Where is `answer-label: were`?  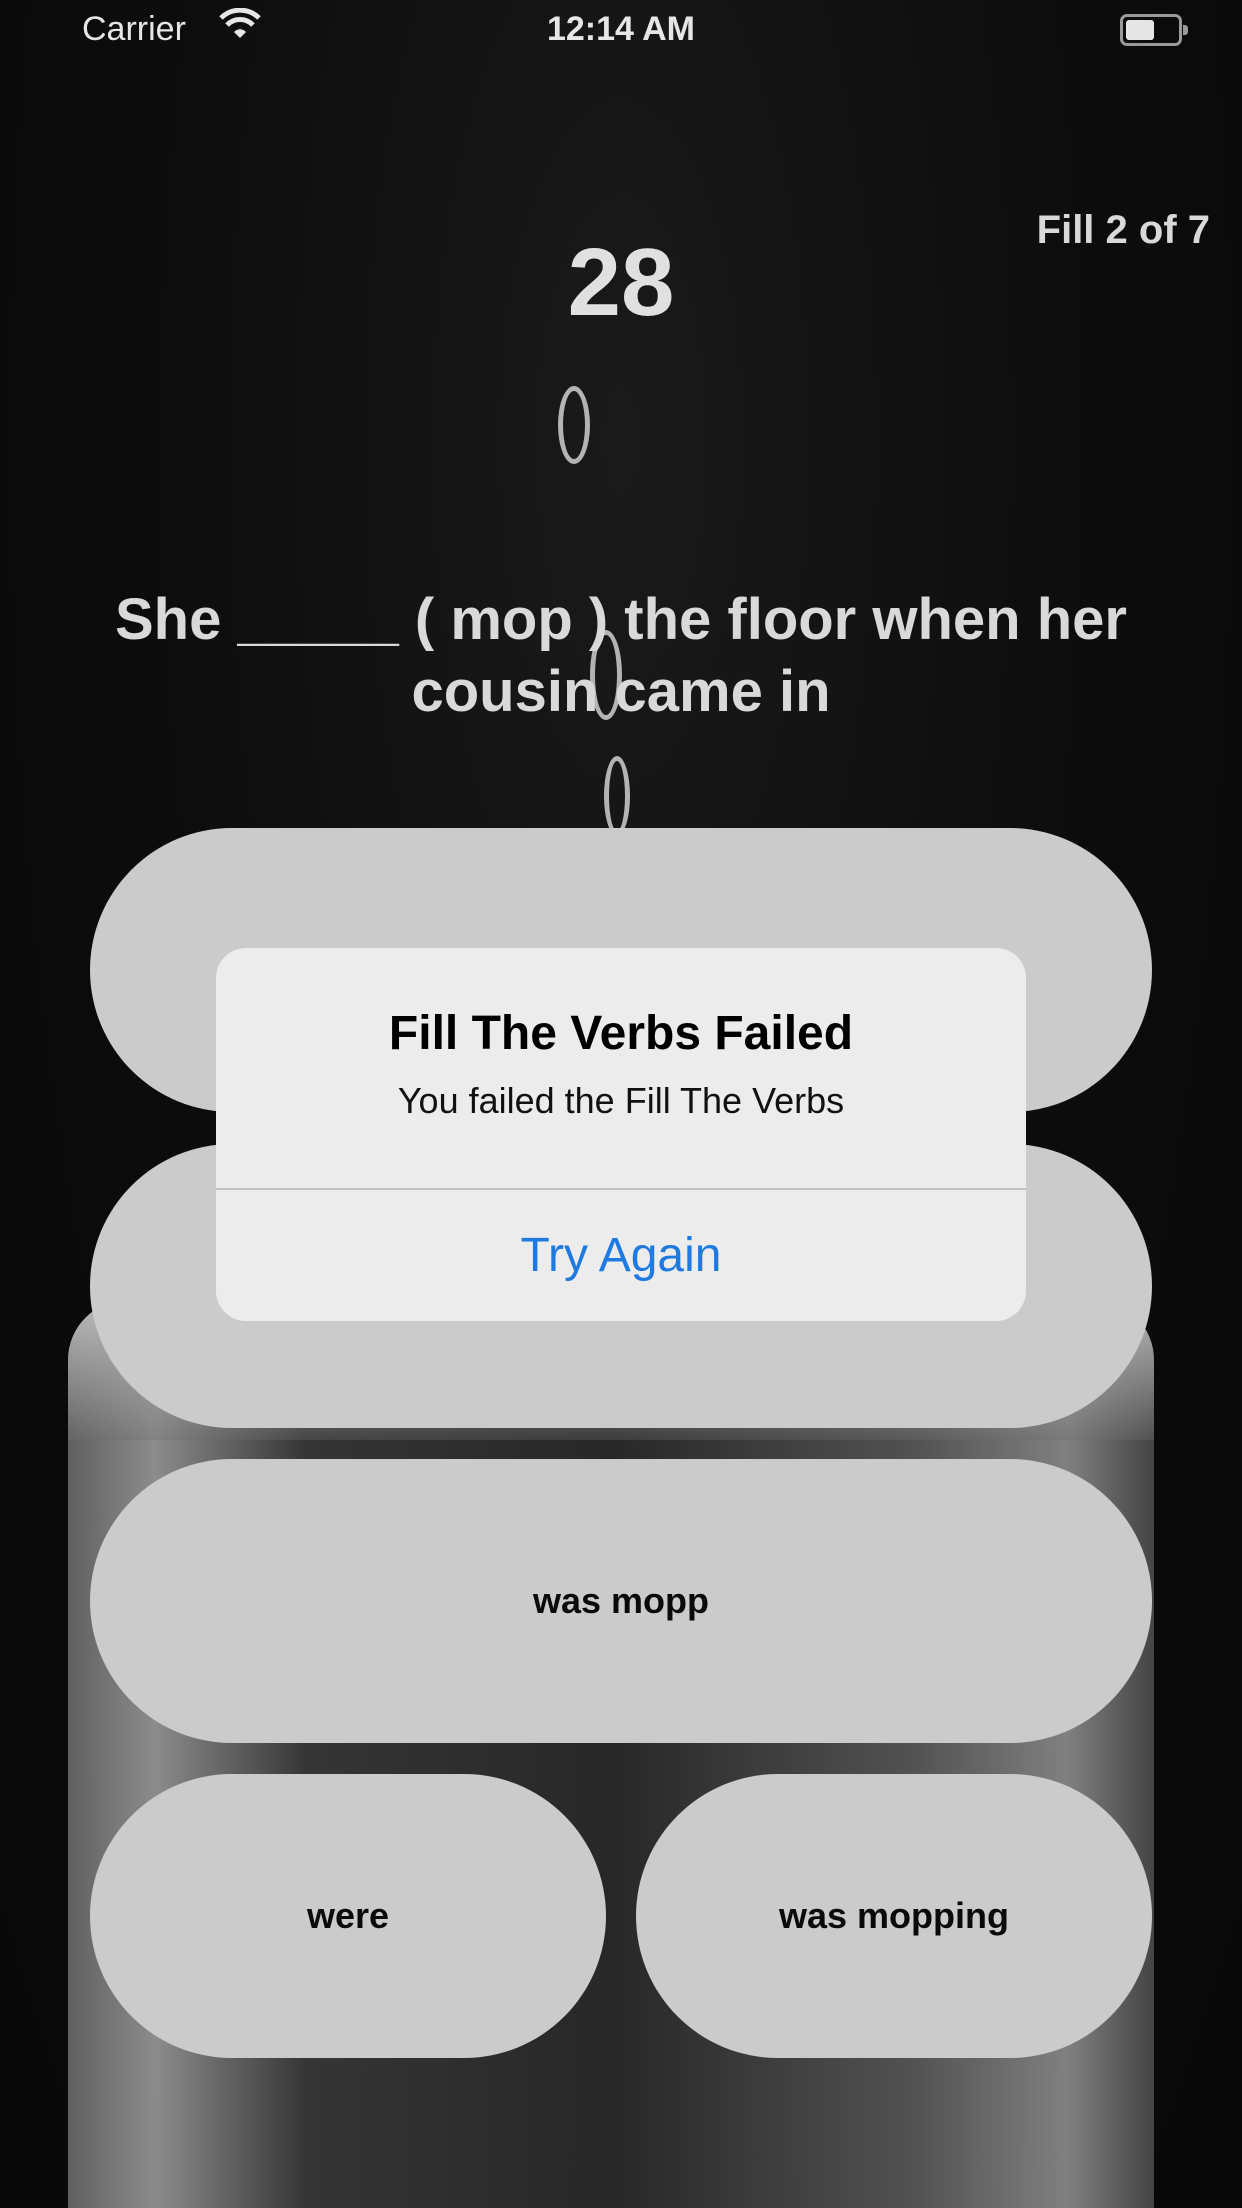
answer-label: were is located at coordinates (348, 1915).